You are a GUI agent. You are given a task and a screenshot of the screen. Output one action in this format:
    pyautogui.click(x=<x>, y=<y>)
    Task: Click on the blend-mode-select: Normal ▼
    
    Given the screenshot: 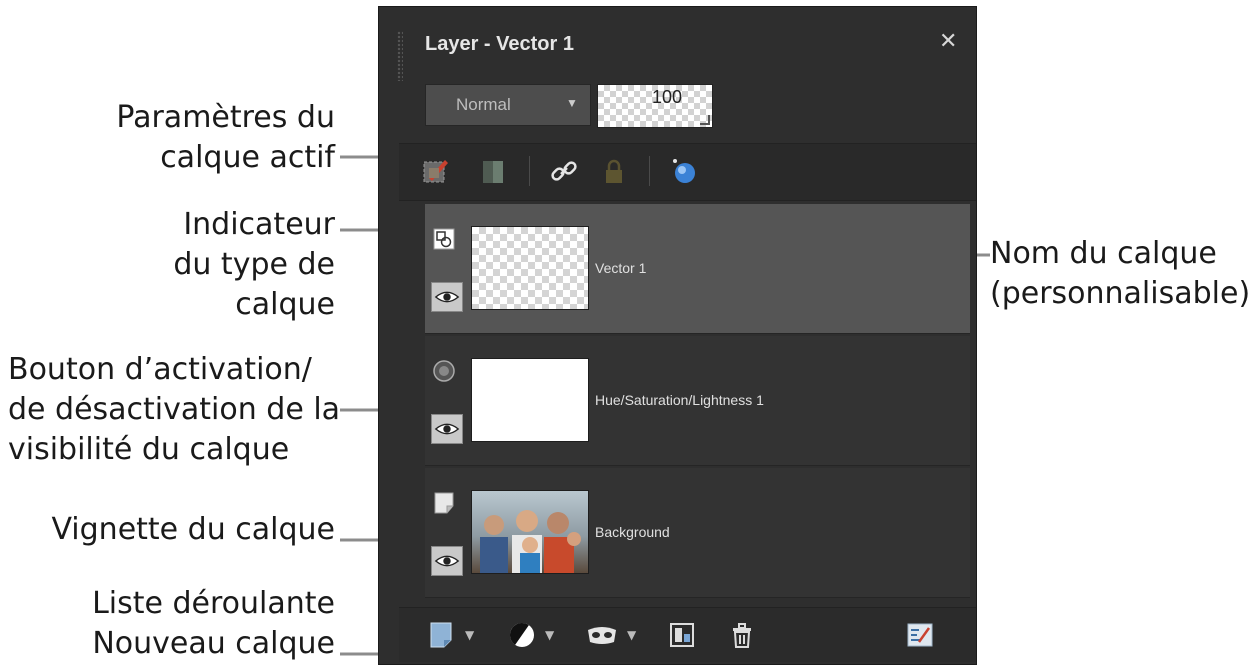 What is the action you would take?
    pyautogui.click(x=508, y=105)
    